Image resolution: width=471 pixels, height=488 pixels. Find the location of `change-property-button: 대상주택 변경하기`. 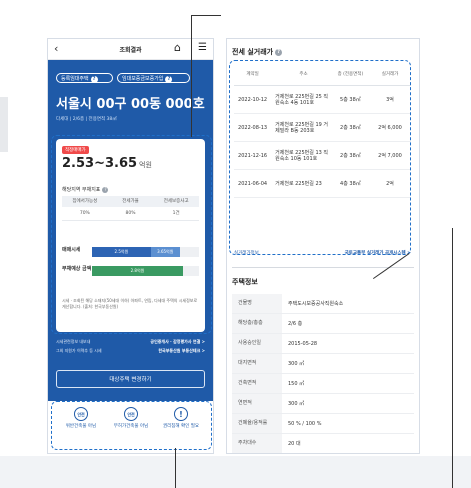

change-property-button: 대상주택 변경하기 is located at coordinates (130, 379).